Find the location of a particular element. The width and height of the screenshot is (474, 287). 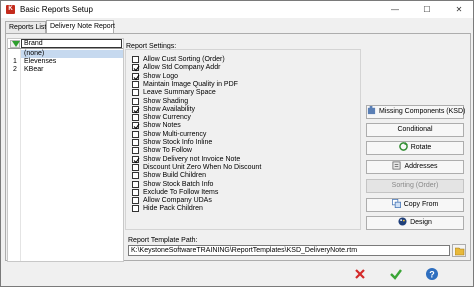

setting-label: Show Delivery not Invoice Note is located at coordinates (192, 159).